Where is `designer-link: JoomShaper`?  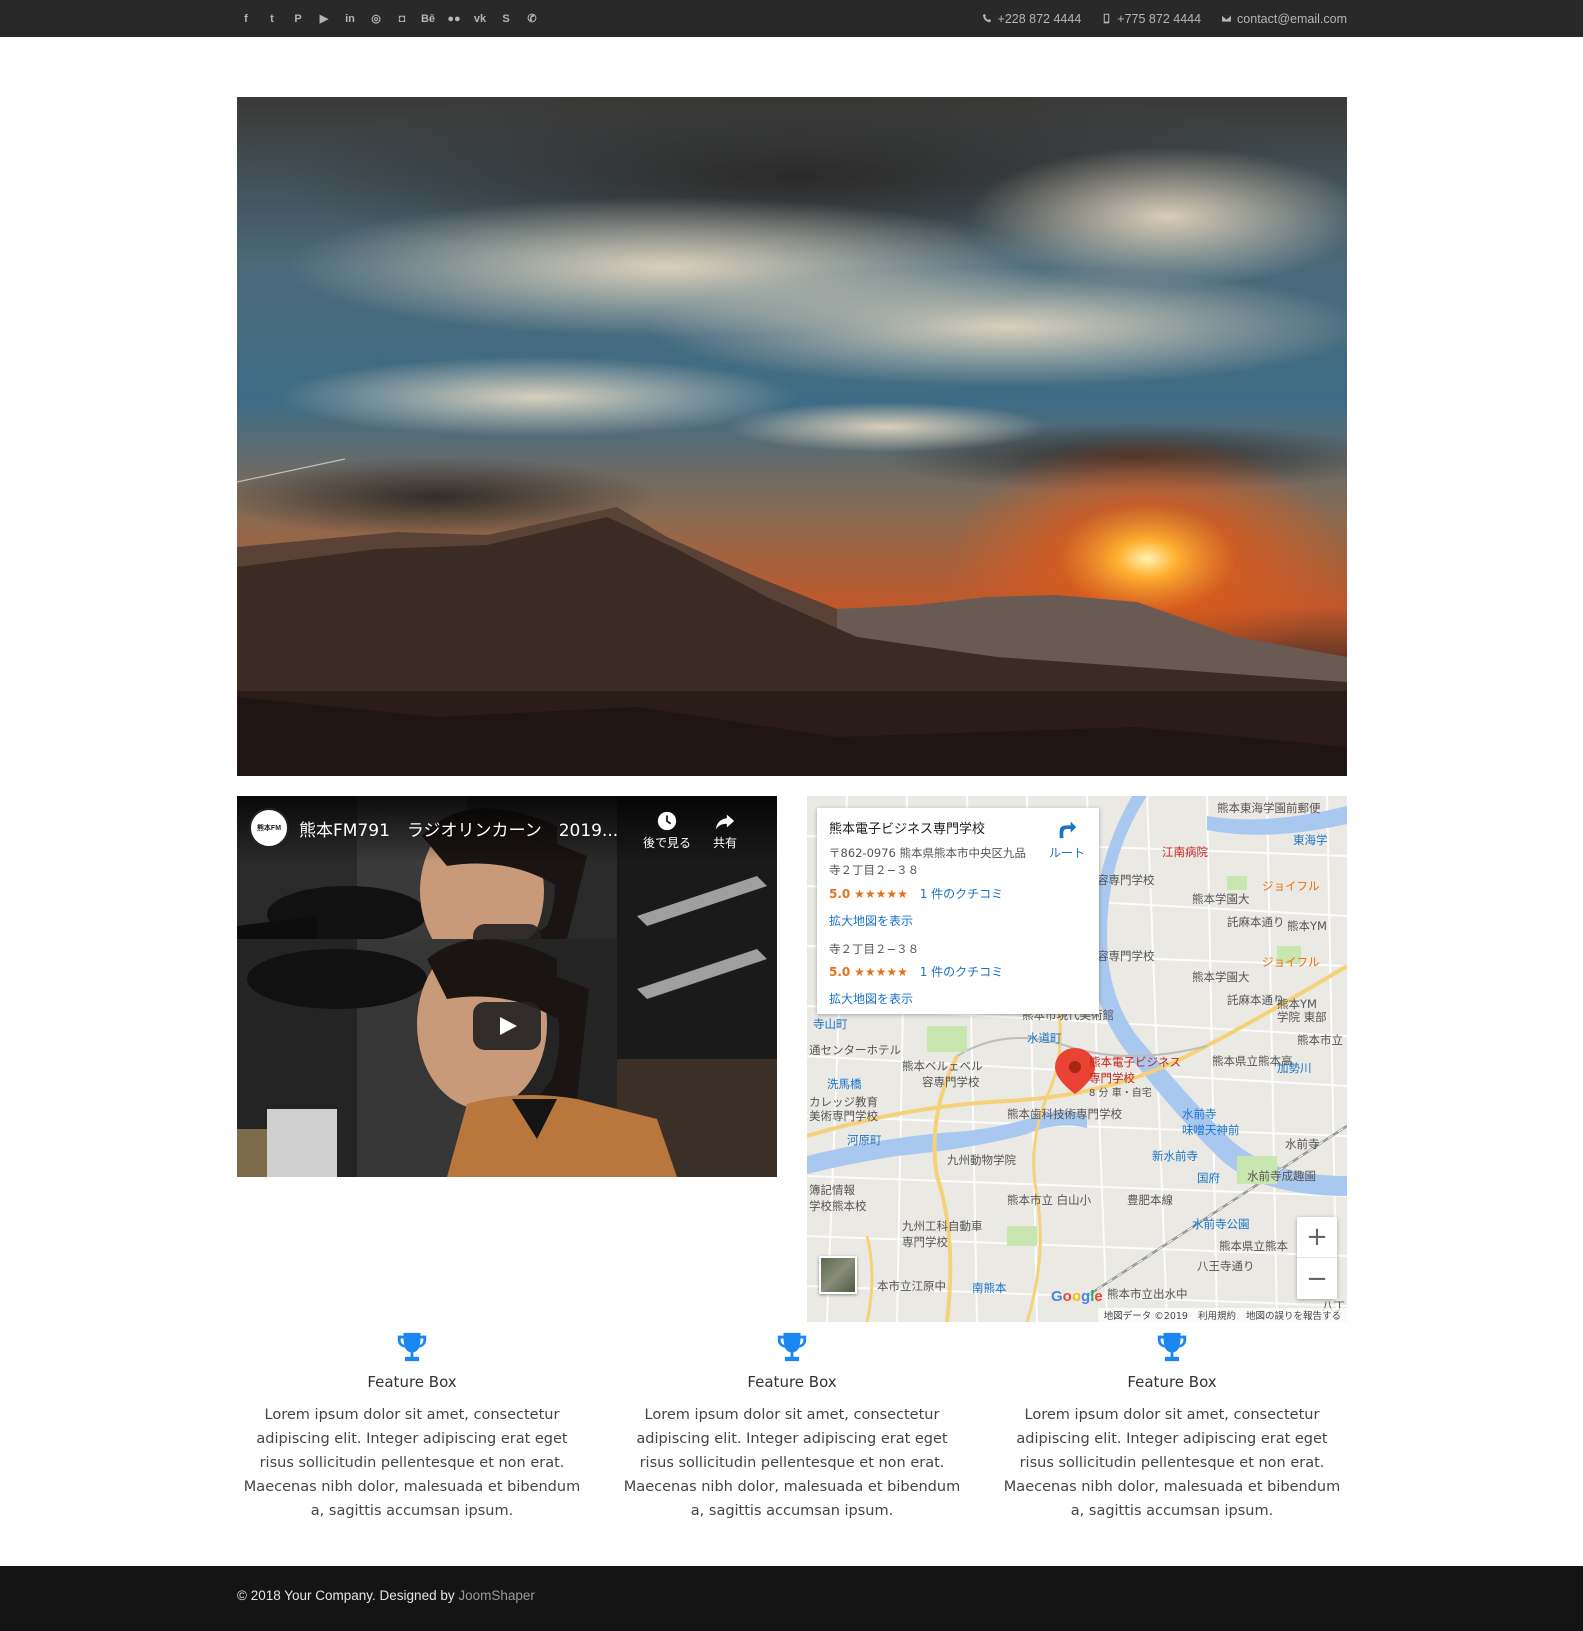
designer-link: JoomShaper is located at coordinates (496, 1595).